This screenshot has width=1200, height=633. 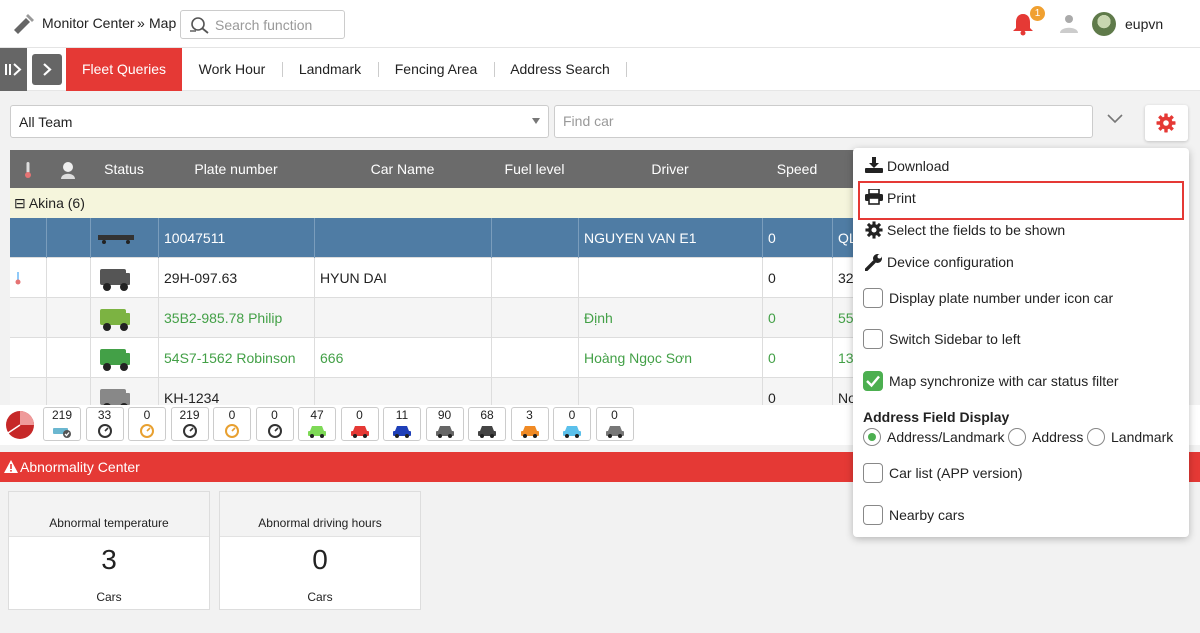 What do you see at coordinates (873, 298) in the screenshot?
I see `plate-under-icon-checkbox` at bounding box center [873, 298].